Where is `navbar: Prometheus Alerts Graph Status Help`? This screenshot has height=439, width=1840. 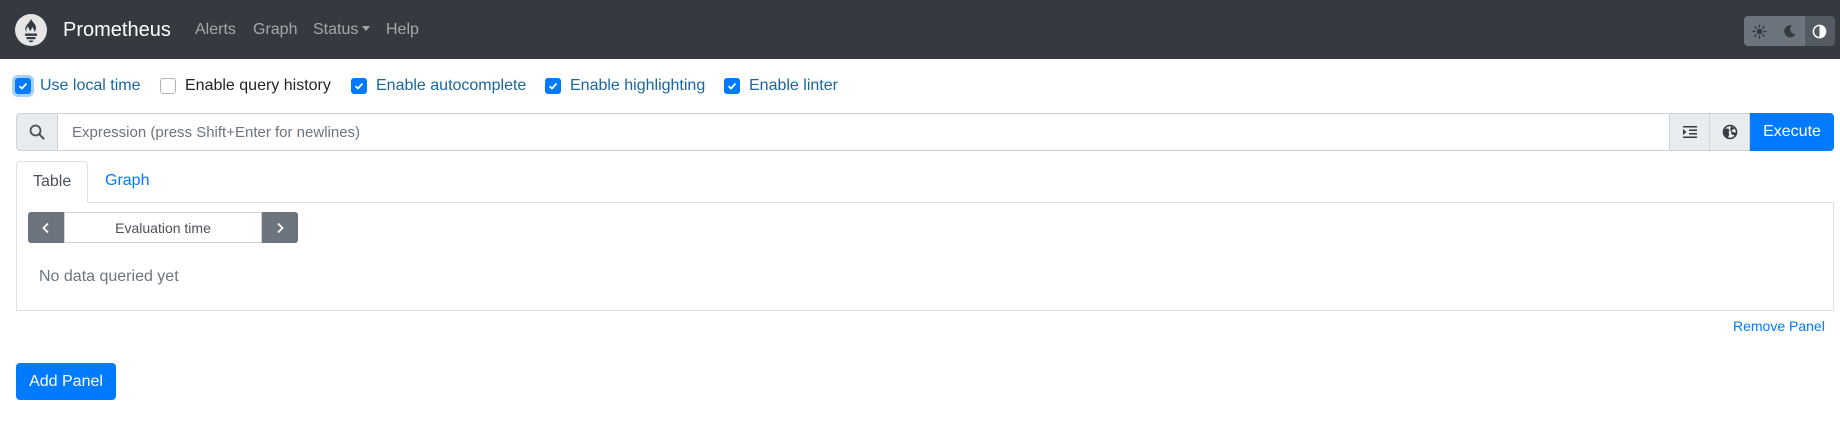
navbar: Prometheus Alerts Graph Status Help is located at coordinates (920, 29).